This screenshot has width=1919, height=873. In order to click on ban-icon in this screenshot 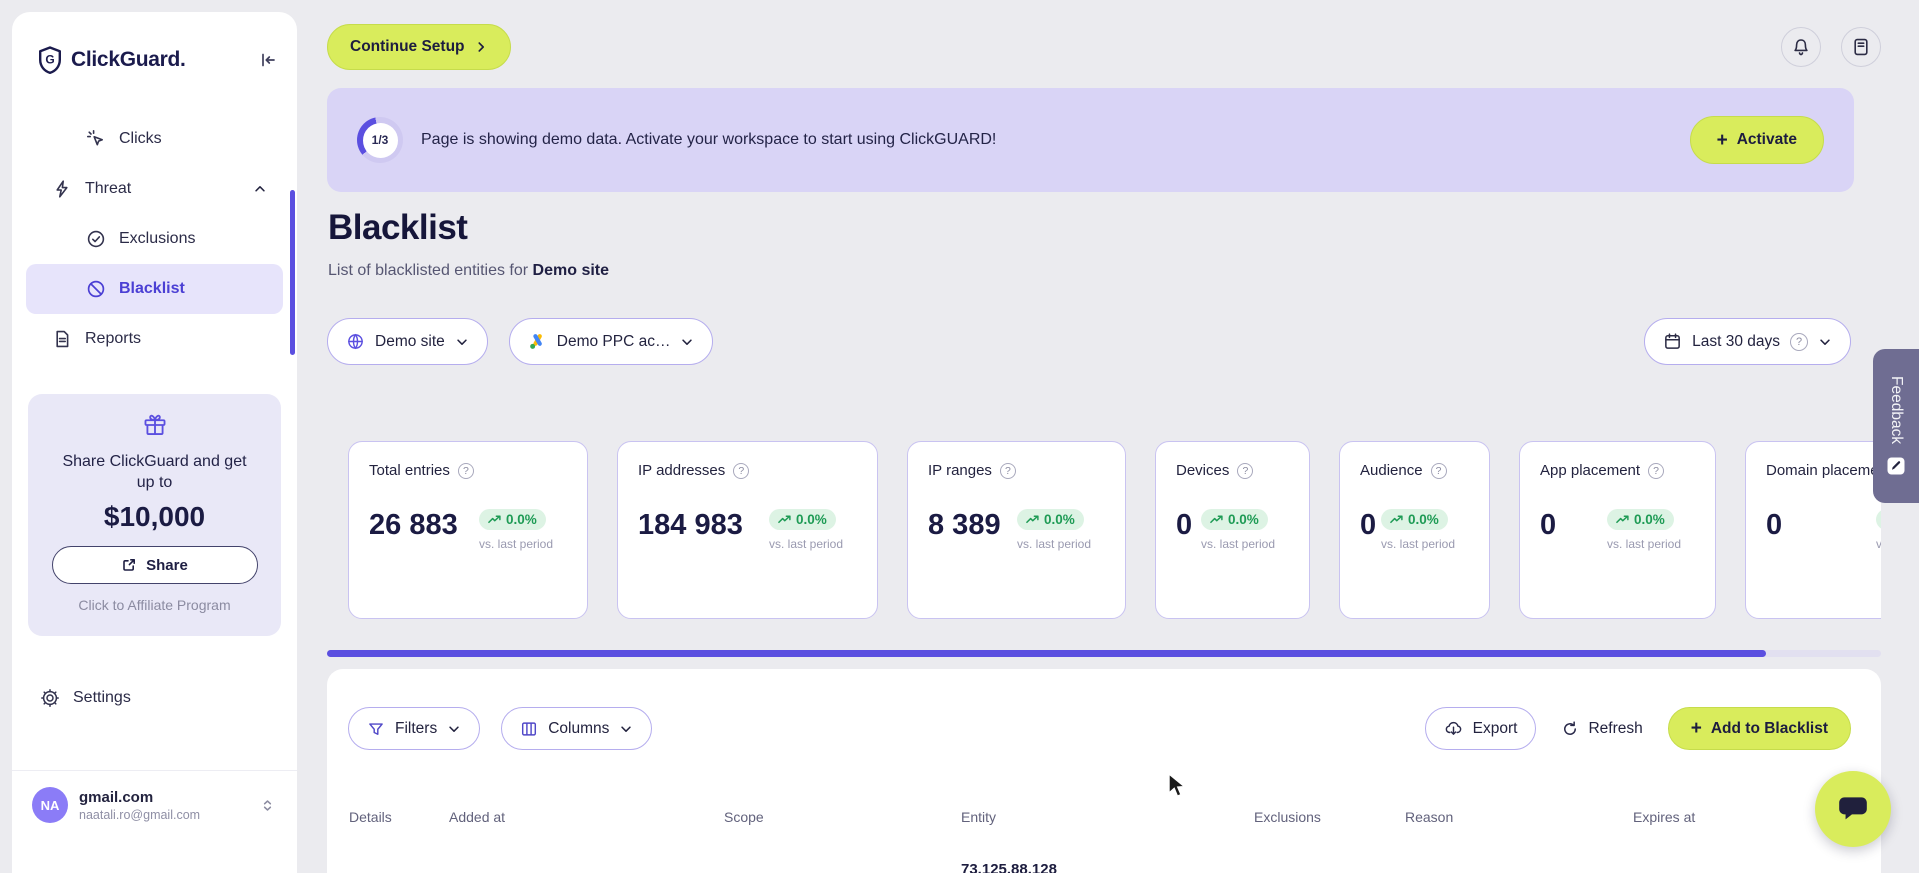, I will do `click(96, 289)`.